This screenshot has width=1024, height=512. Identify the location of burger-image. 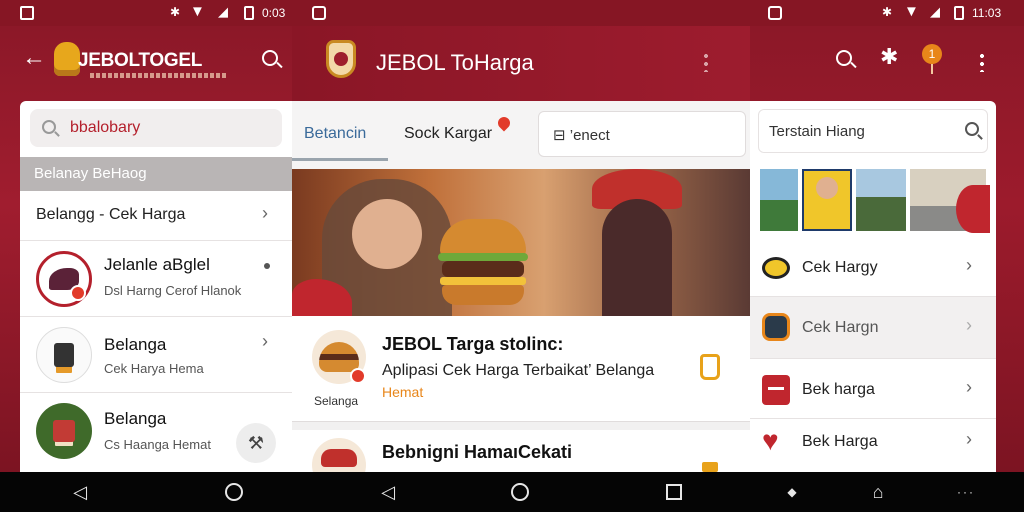
(483, 264).